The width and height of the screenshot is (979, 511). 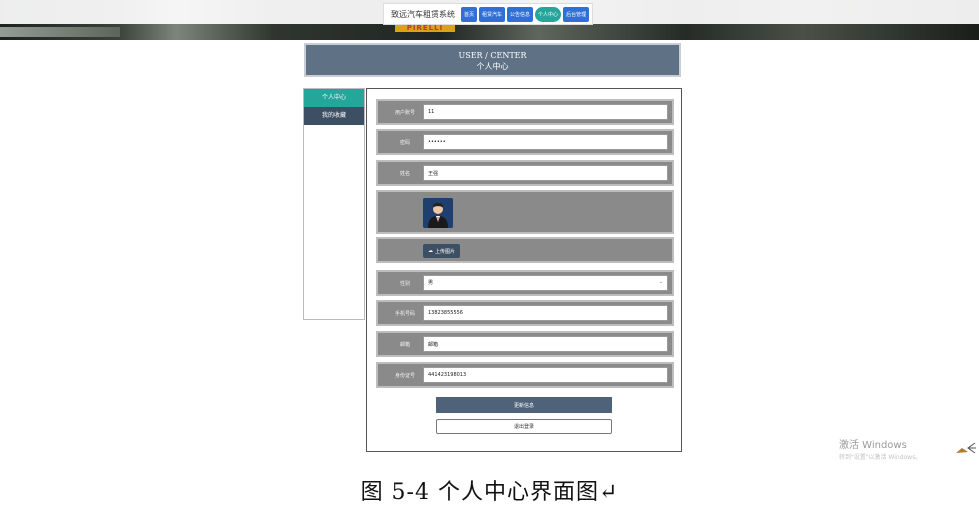 What do you see at coordinates (489, 492) in the screenshot?
I see `figure-caption: 图 5-4 个人中心界面图↵` at bounding box center [489, 492].